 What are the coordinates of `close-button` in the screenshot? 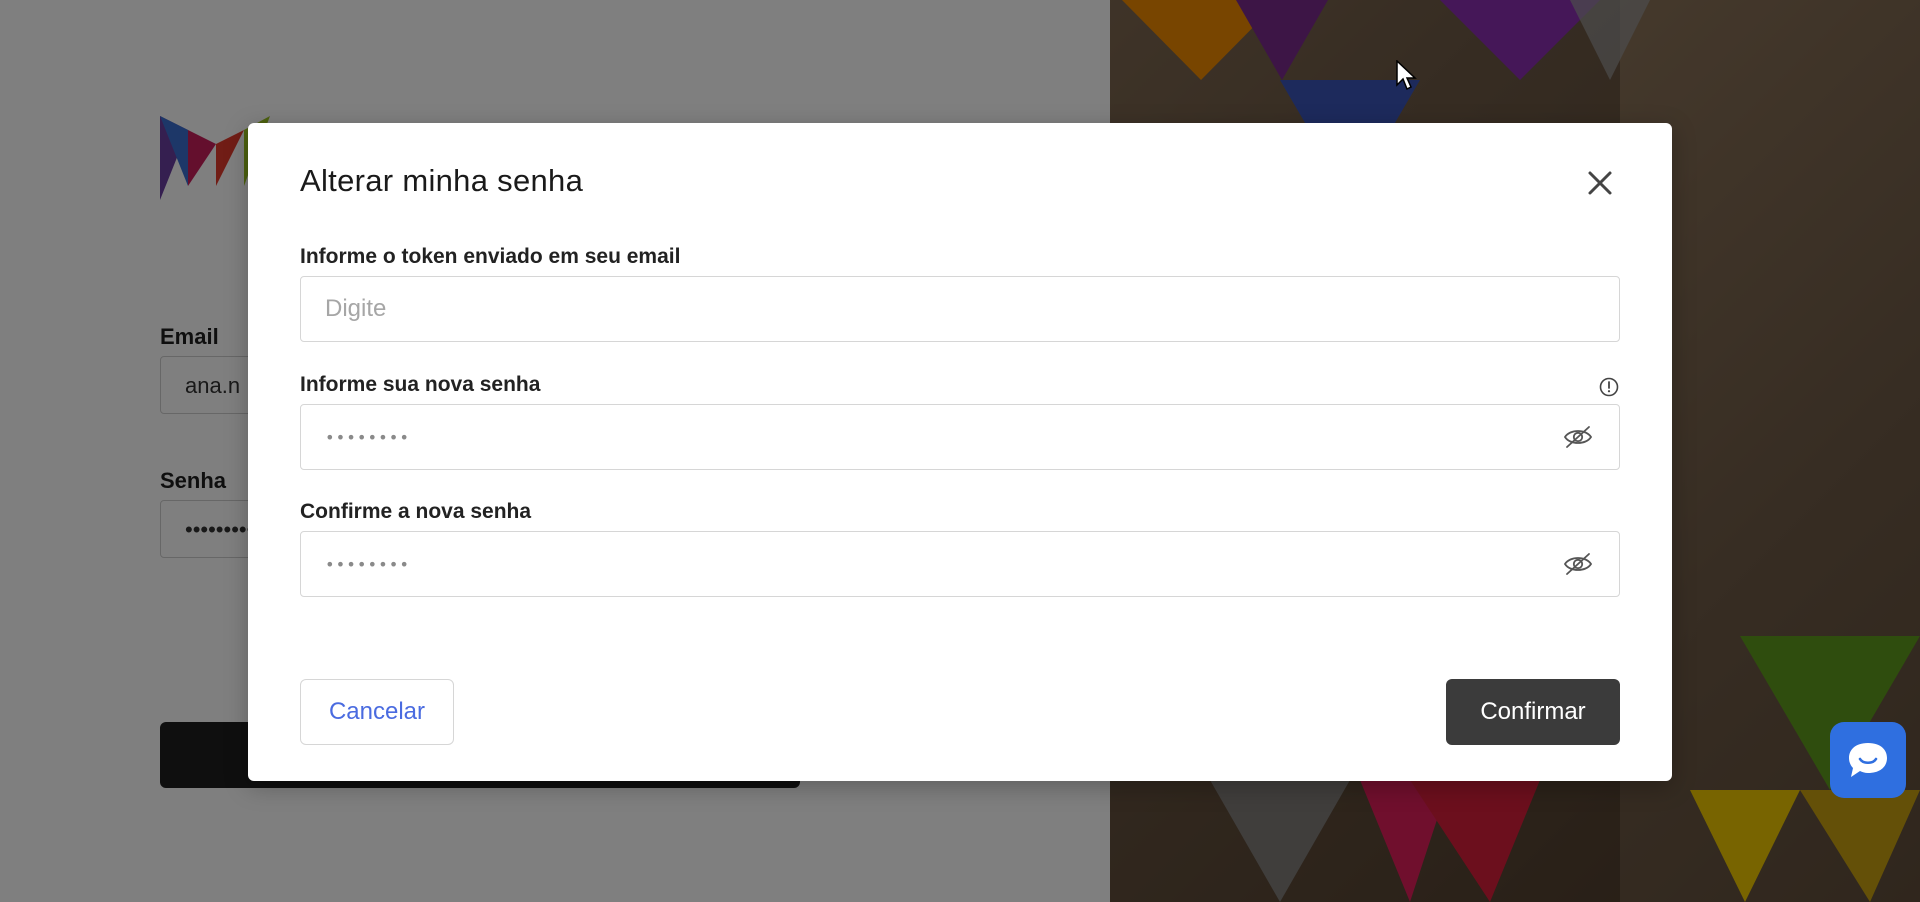 It's located at (1600, 183).